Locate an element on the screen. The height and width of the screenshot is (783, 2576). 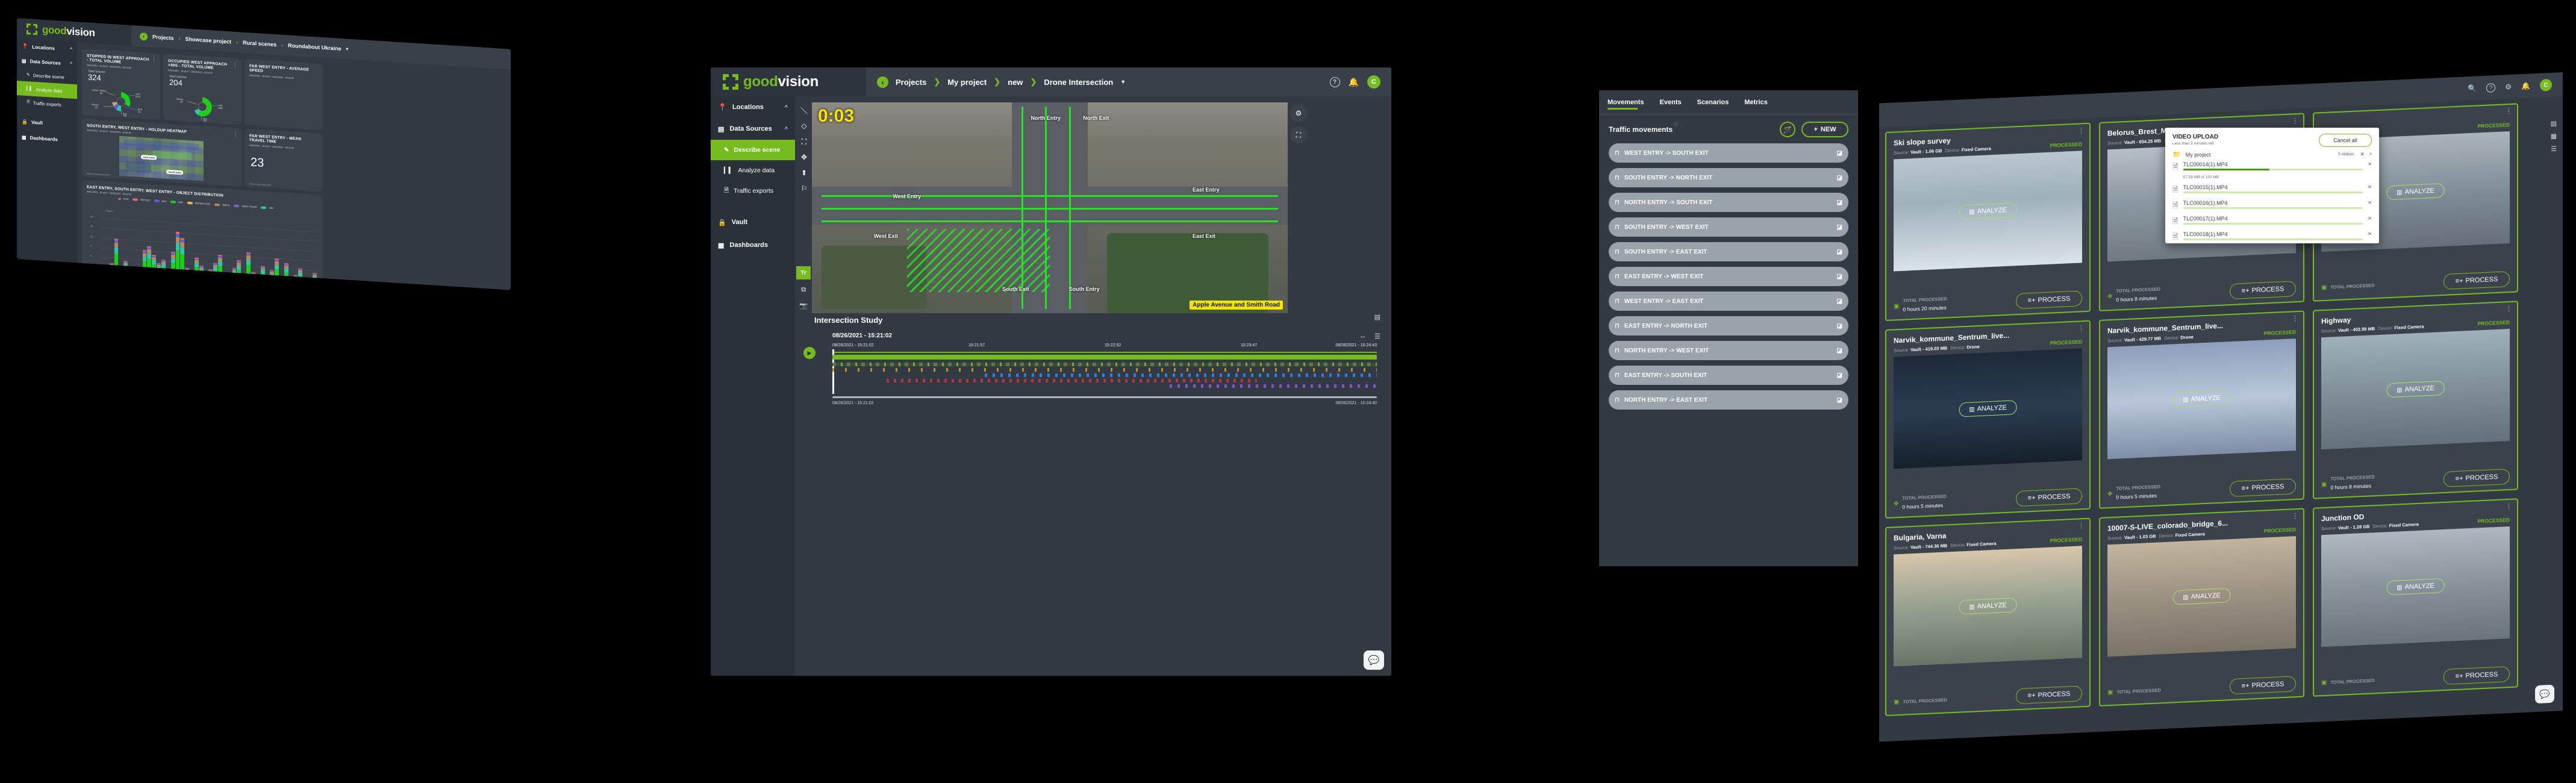
chevron-down-icon: ▼ is located at coordinates (1123, 82).